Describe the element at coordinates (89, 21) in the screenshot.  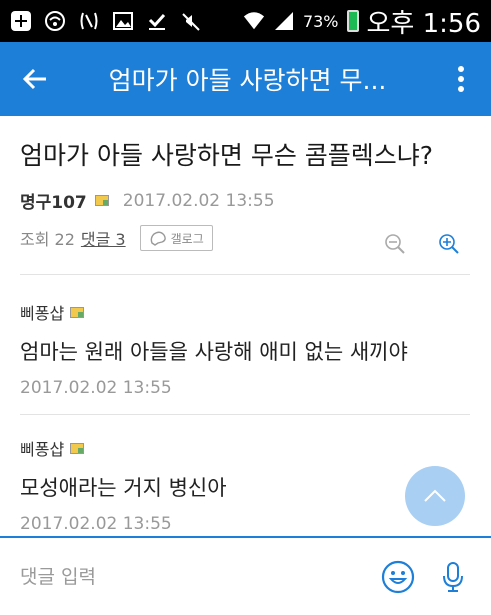
I see `nfc-icon` at that location.